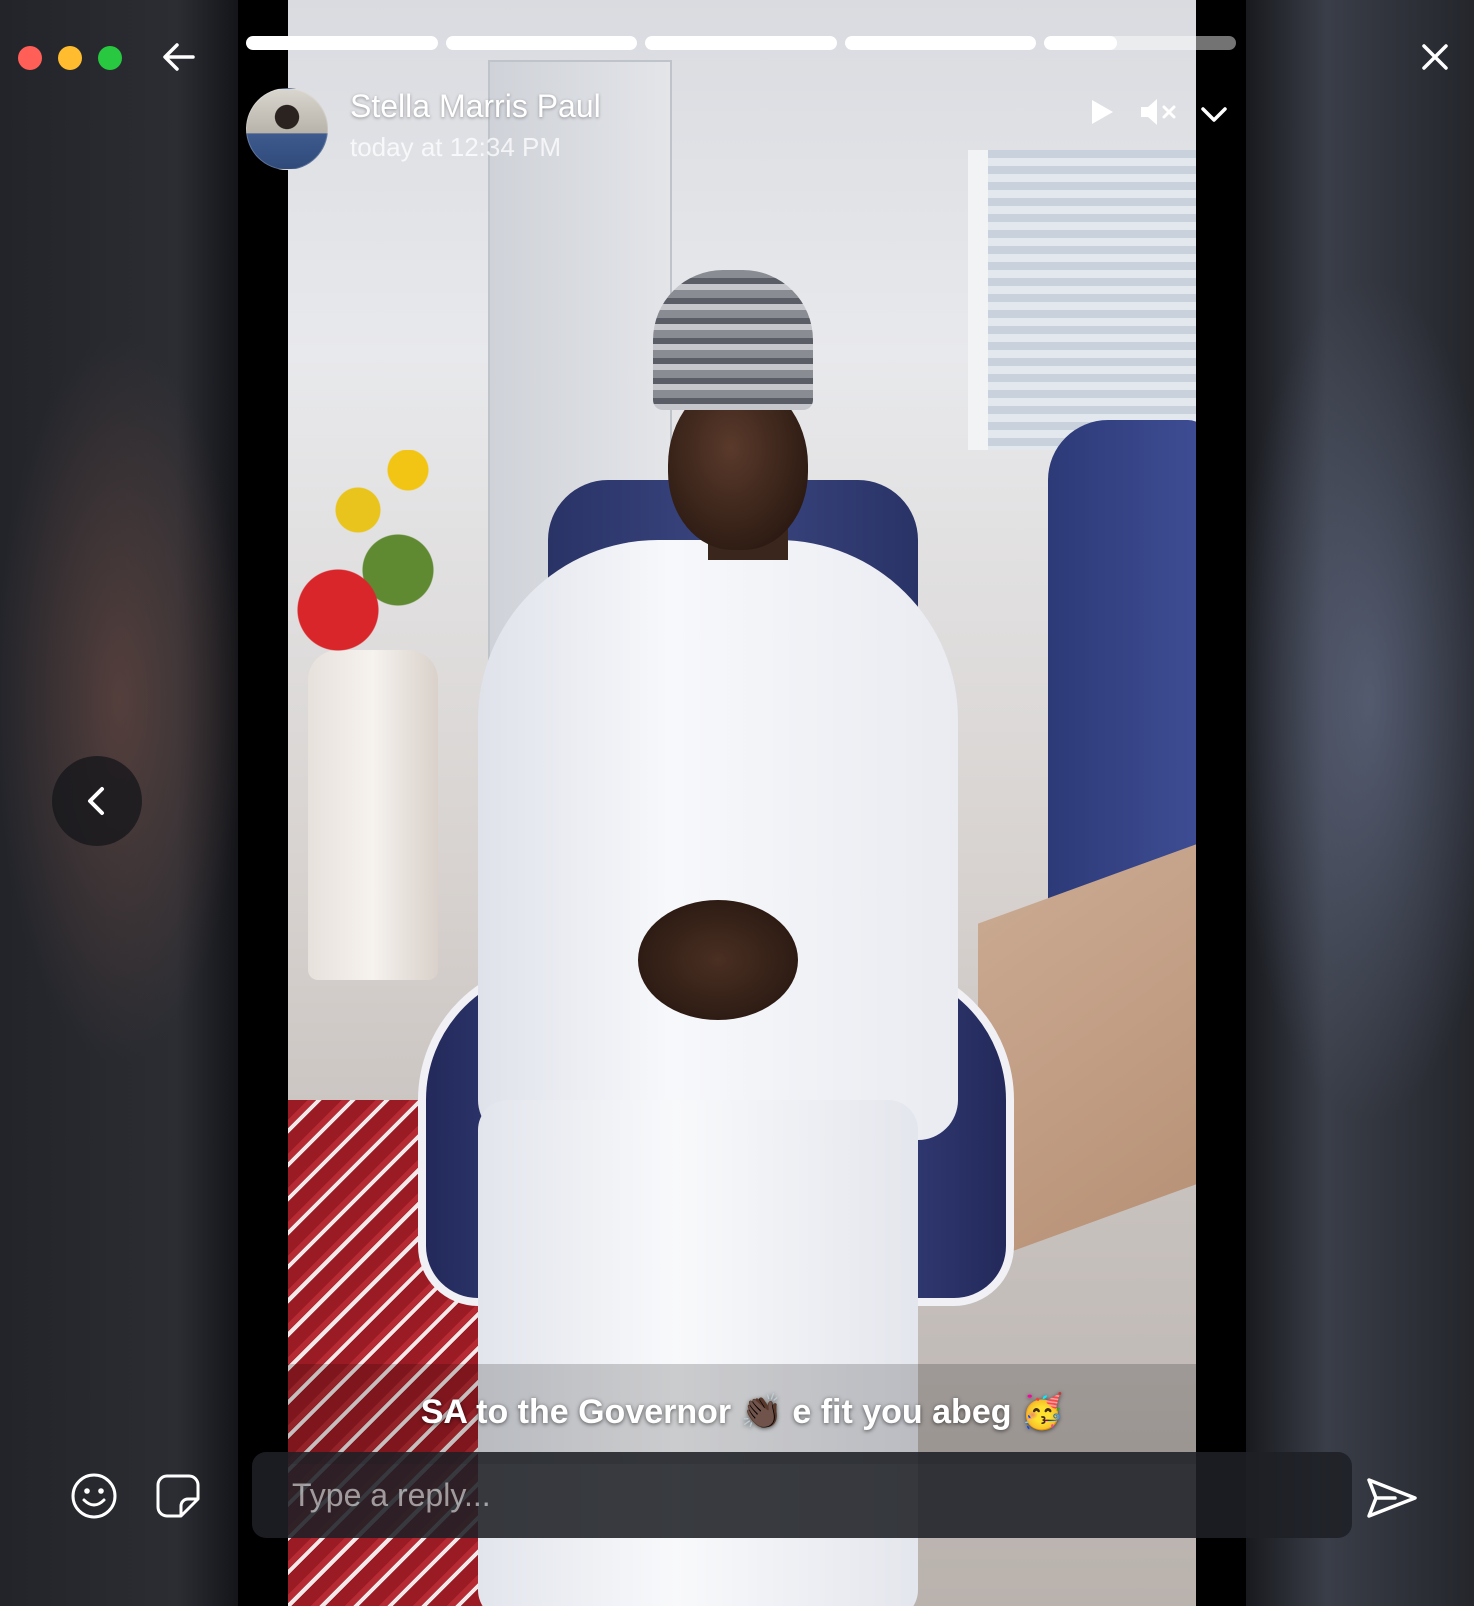 This screenshot has width=1474, height=1606. Describe the element at coordinates (718, 960) in the screenshot. I see `photo-person-hands` at that location.